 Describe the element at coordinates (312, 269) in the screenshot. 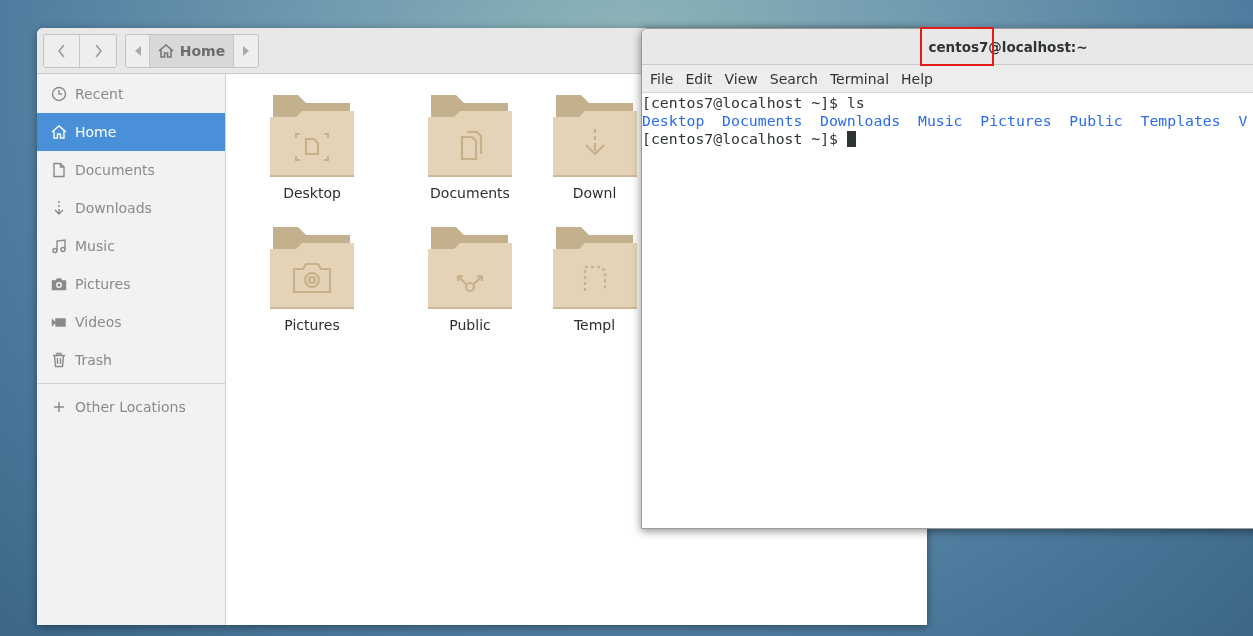

I see `folder-camera-icon` at that location.